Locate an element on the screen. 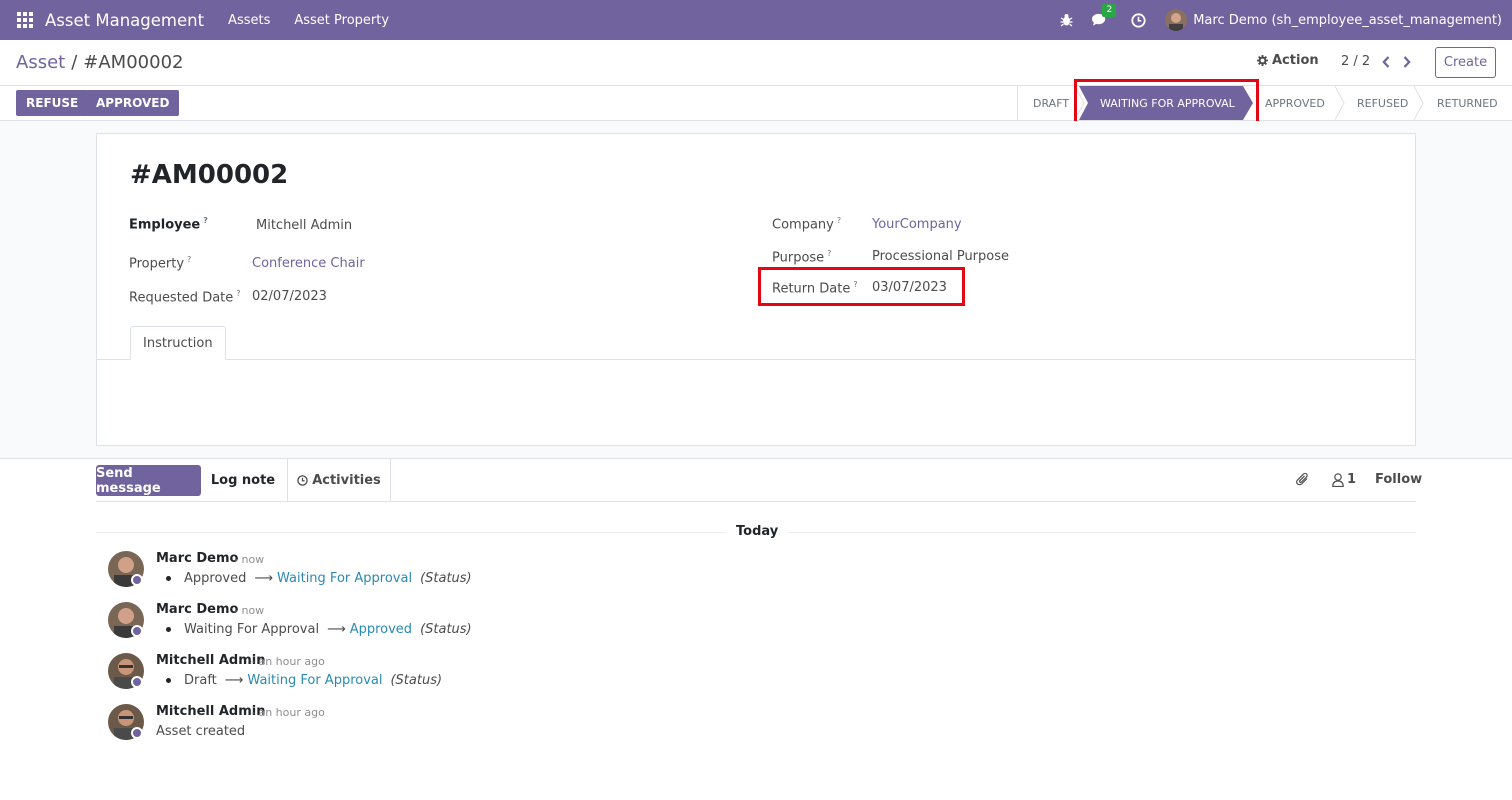  refuse-button: REFUSE is located at coordinates (52, 103).